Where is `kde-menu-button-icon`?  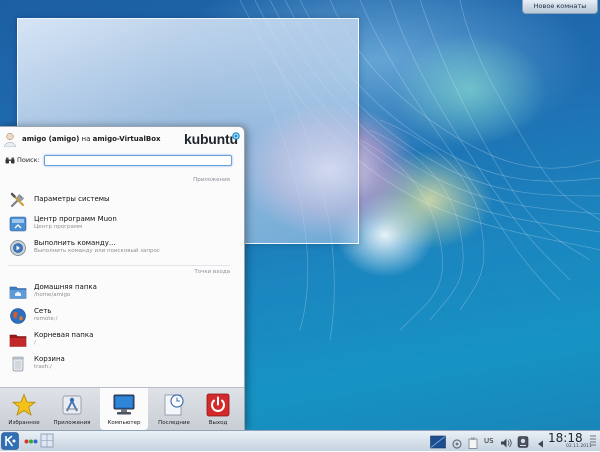 kde-menu-button-icon is located at coordinates (10, 441).